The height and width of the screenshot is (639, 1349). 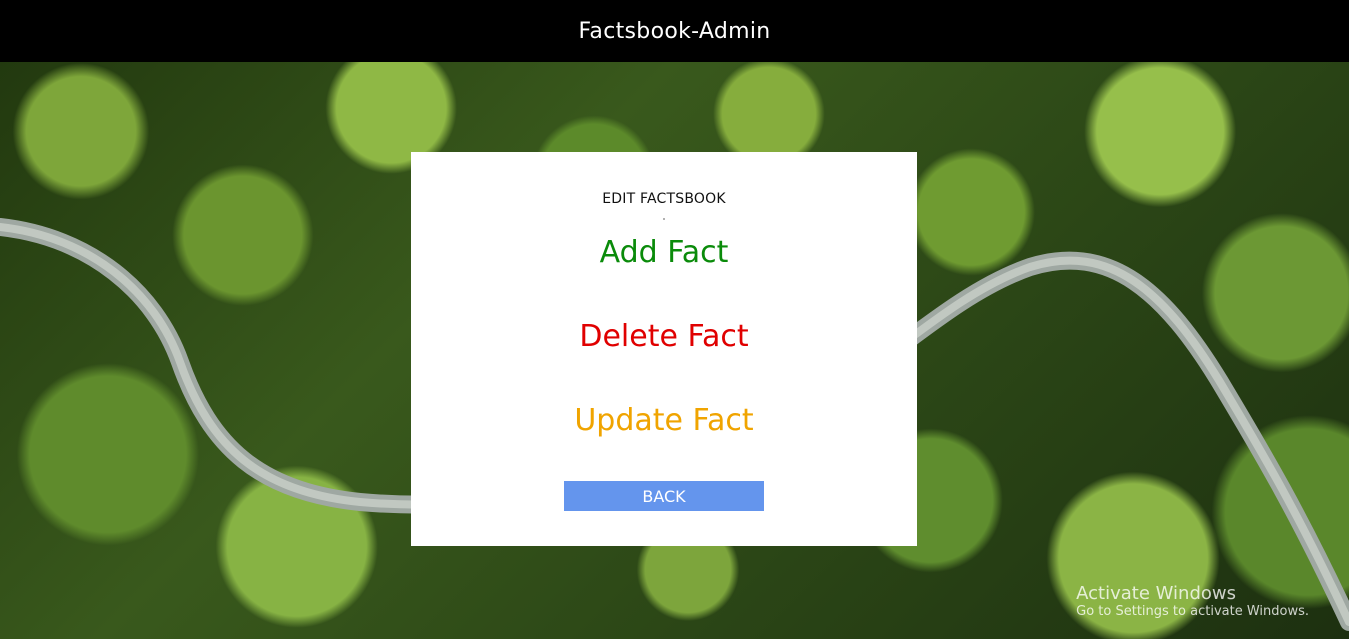 I want to click on update-fact-link: Update Fact, so click(x=664, y=421).